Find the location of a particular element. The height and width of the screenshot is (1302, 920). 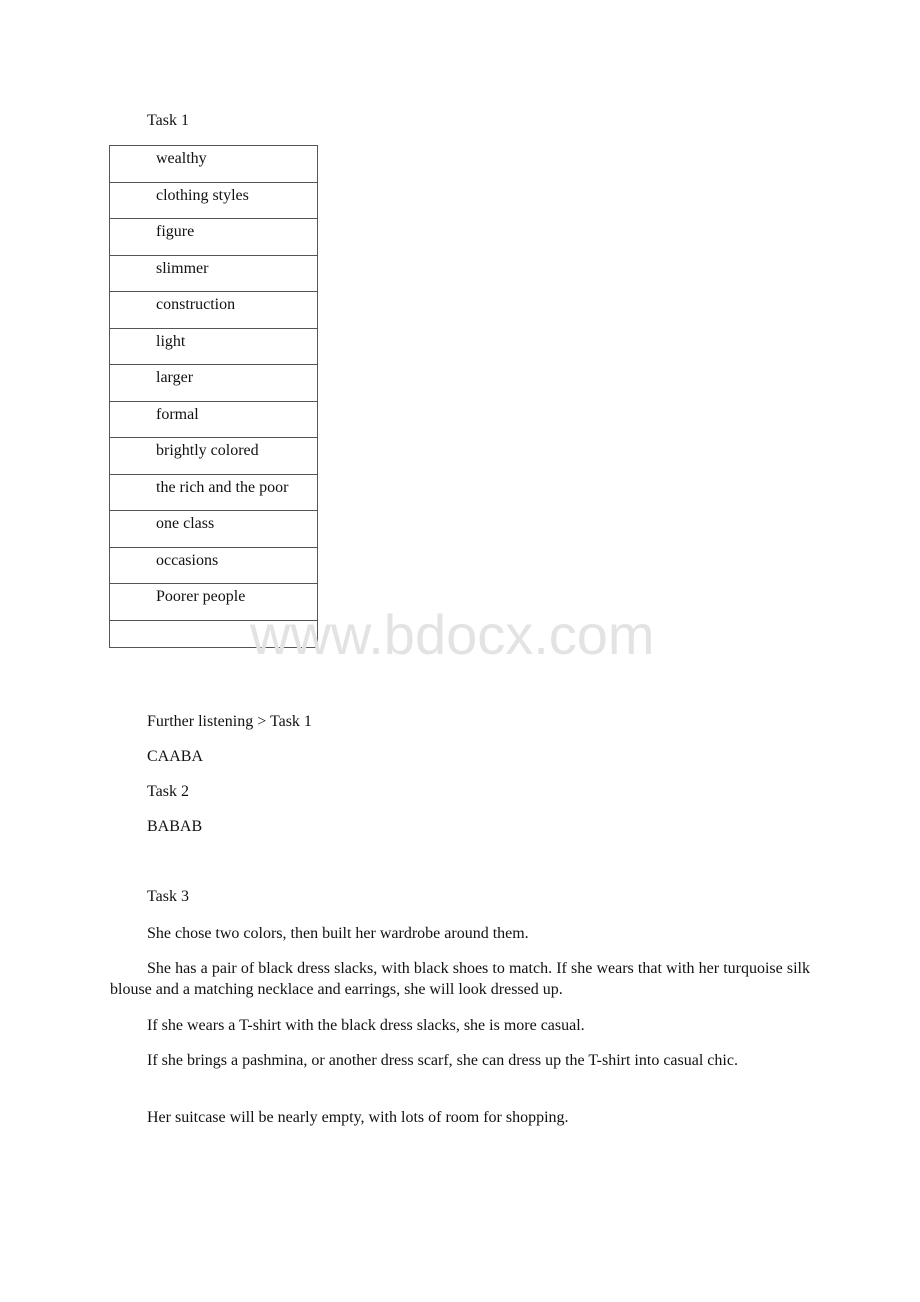

answer-text: larger is located at coordinates (175, 377).